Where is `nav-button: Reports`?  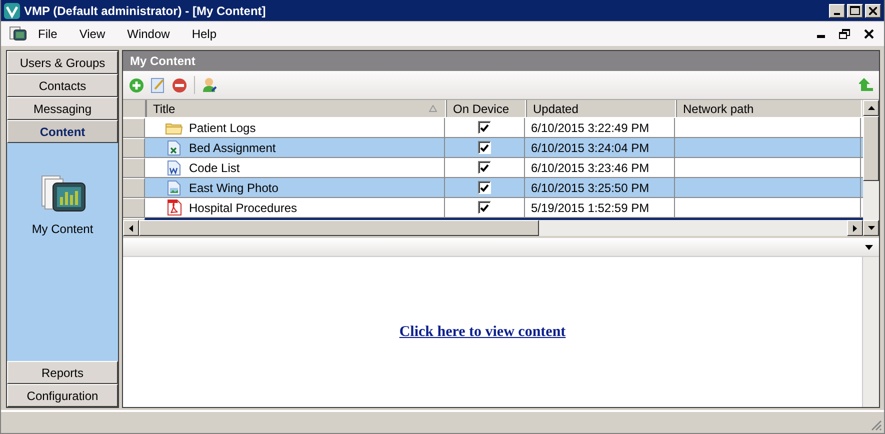
nav-button: Reports is located at coordinates (62, 372).